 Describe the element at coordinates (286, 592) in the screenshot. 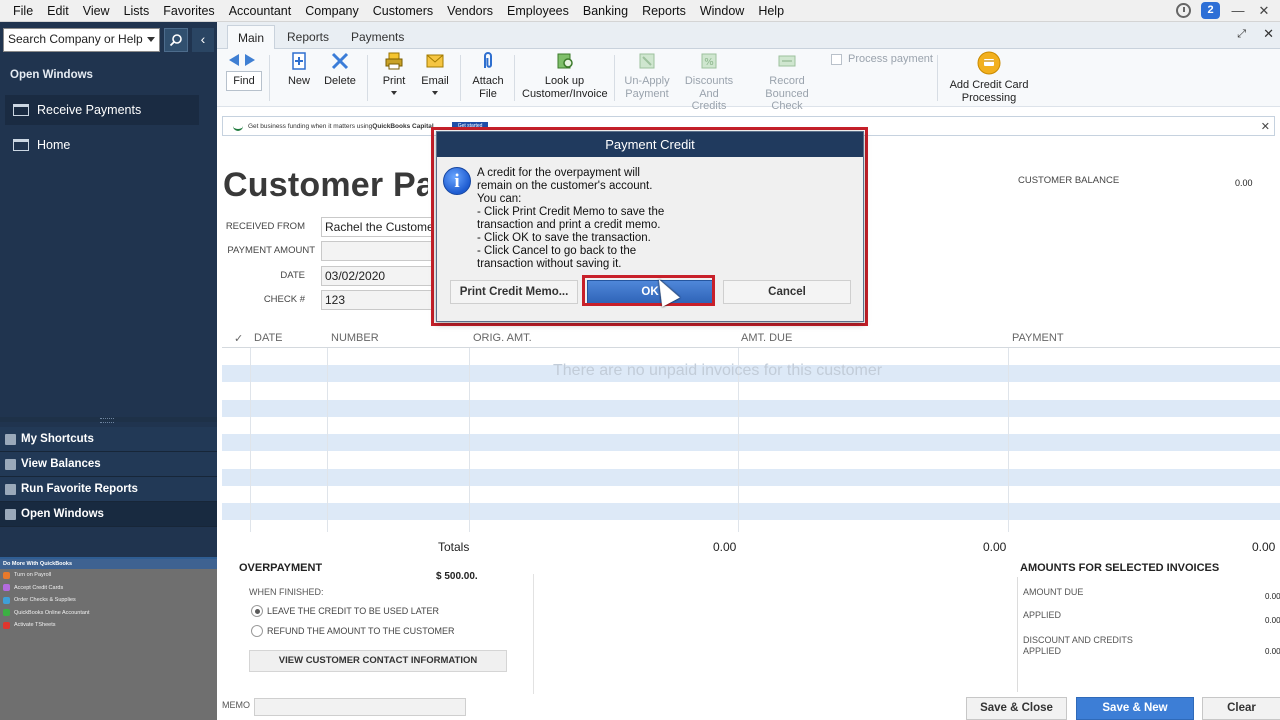

I see `when-finished-label: WHEN FINISHED:` at that location.